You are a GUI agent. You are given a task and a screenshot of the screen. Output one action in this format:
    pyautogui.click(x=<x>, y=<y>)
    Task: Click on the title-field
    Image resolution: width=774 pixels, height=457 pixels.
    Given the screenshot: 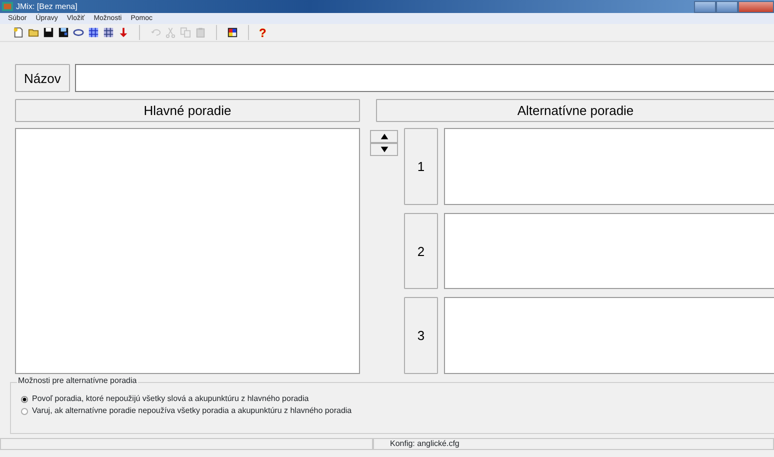 What is the action you would take?
    pyautogui.click(x=424, y=78)
    